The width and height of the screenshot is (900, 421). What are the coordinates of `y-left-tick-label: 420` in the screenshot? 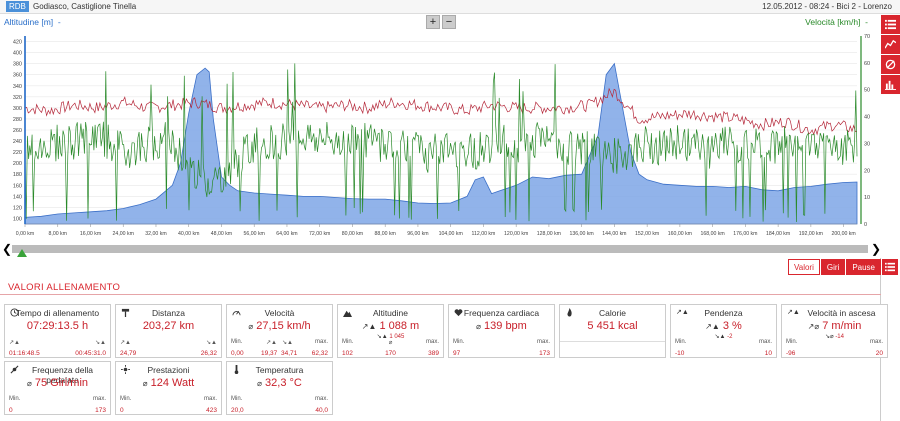 It's located at (17, 43).